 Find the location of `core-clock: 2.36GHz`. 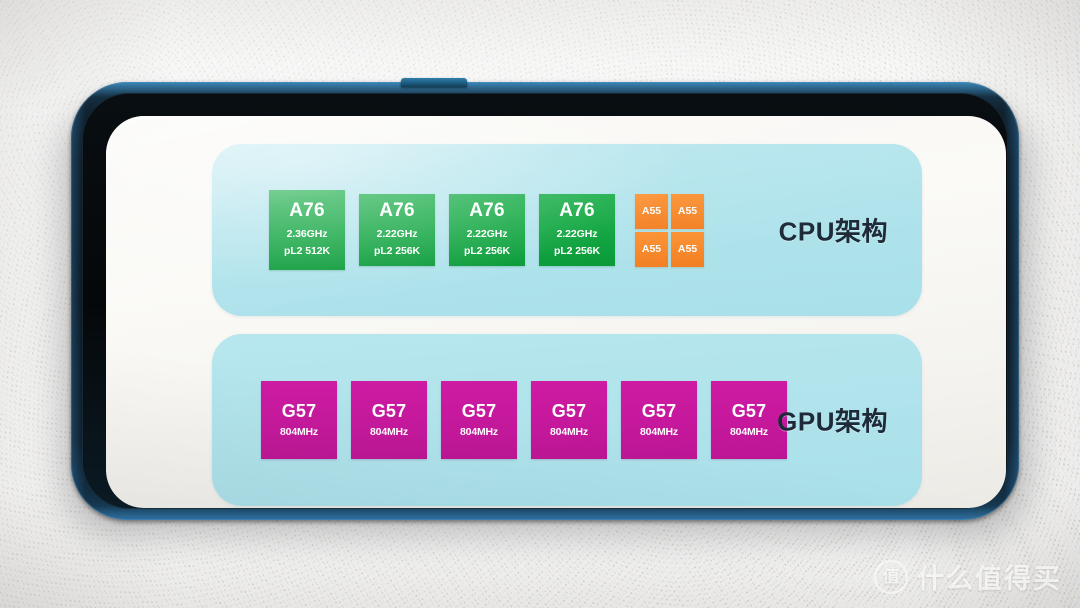

core-clock: 2.36GHz is located at coordinates (307, 234).